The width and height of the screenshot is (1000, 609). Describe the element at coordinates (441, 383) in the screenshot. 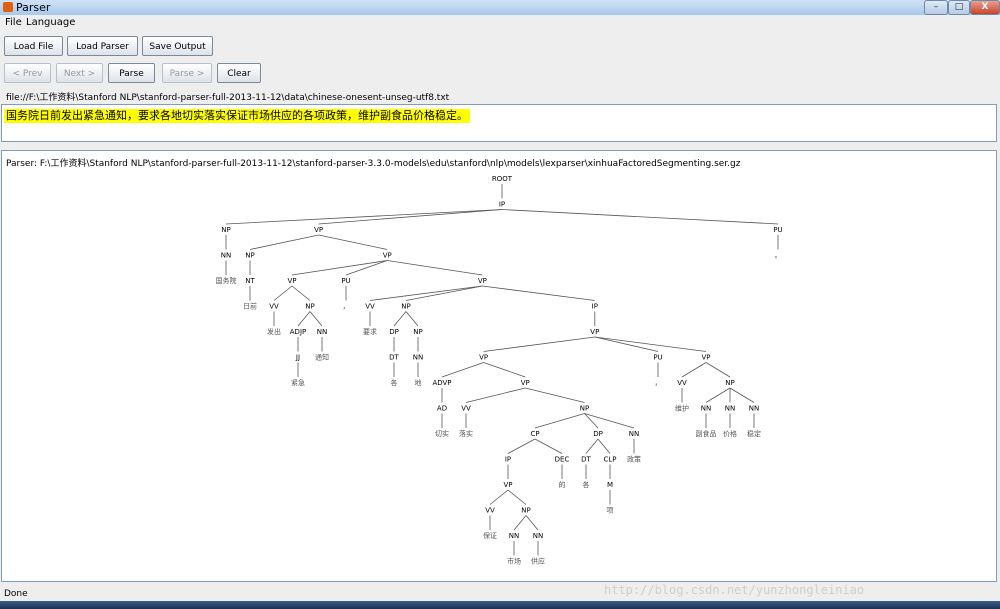

I see `tree-node-label: ADVP` at that location.